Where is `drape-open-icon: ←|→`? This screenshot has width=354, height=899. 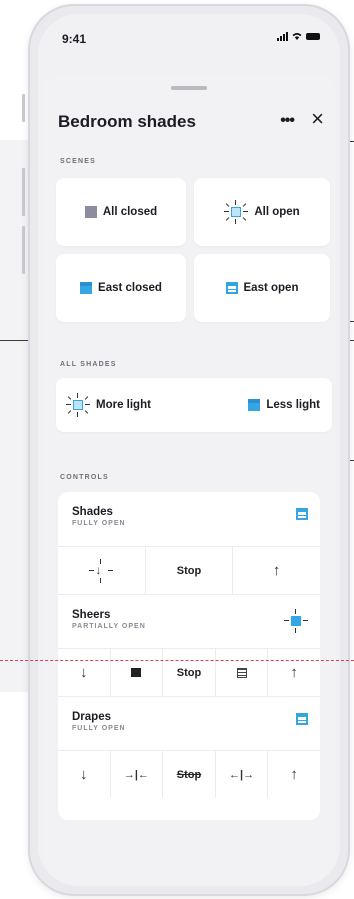
drape-open-icon: ←|→ is located at coordinates (242, 774).